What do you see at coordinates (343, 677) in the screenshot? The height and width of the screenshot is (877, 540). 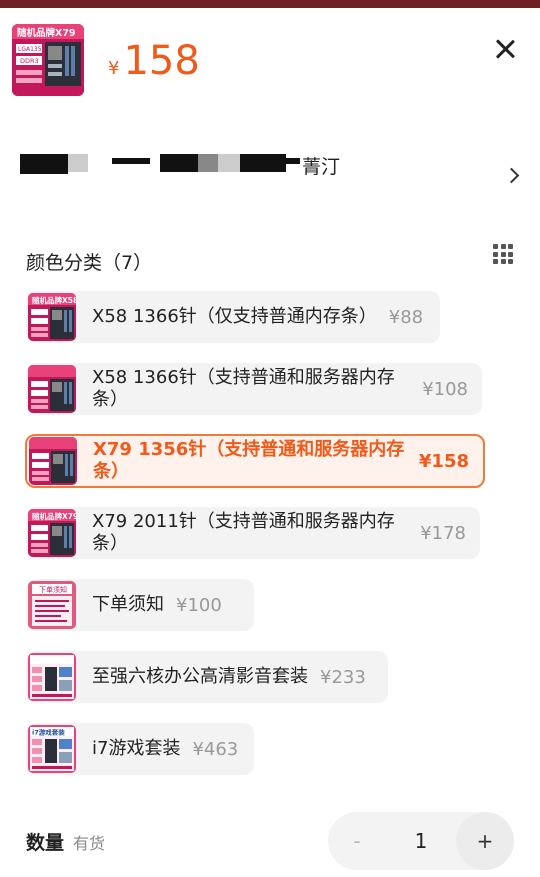 I see `option-price: ¥233` at bounding box center [343, 677].